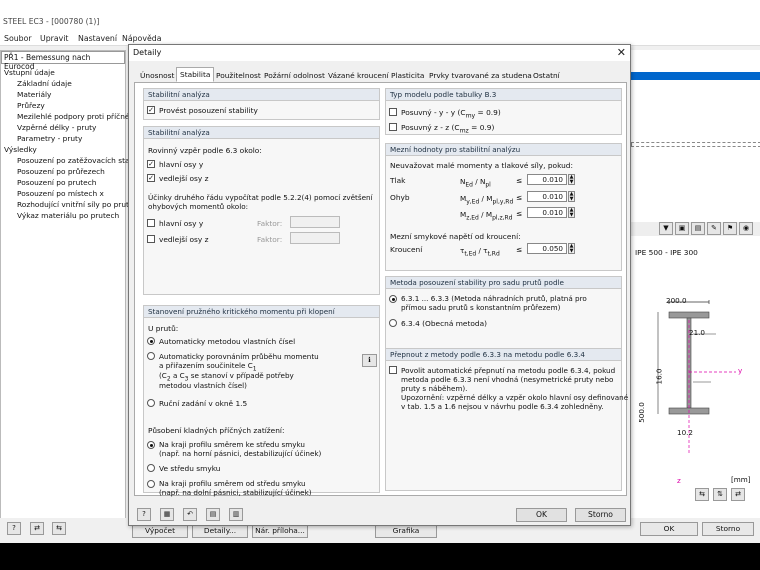 This screenshot has width=760, height=570. I want to click on ok-button: OK, so click(541, 515).